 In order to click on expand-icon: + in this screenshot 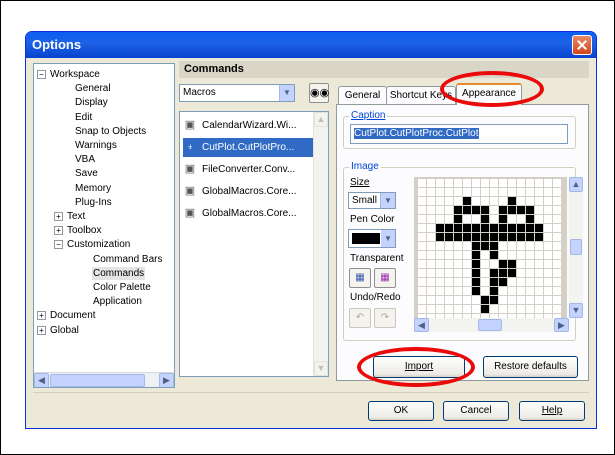, I will do `click(58, 231)`.